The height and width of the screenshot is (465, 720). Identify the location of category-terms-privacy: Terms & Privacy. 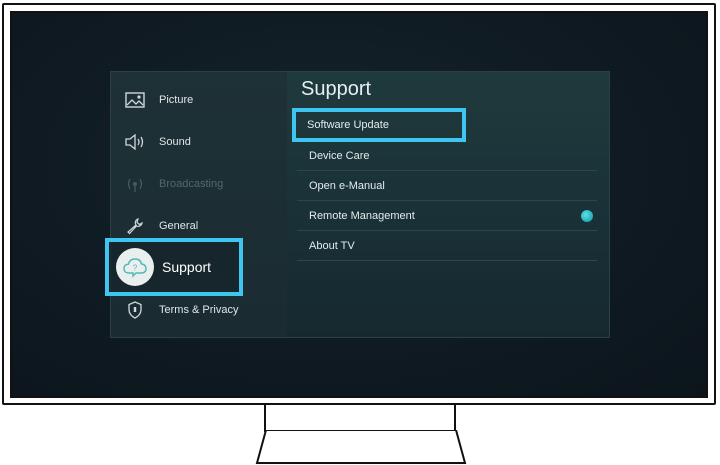
(199, 310).